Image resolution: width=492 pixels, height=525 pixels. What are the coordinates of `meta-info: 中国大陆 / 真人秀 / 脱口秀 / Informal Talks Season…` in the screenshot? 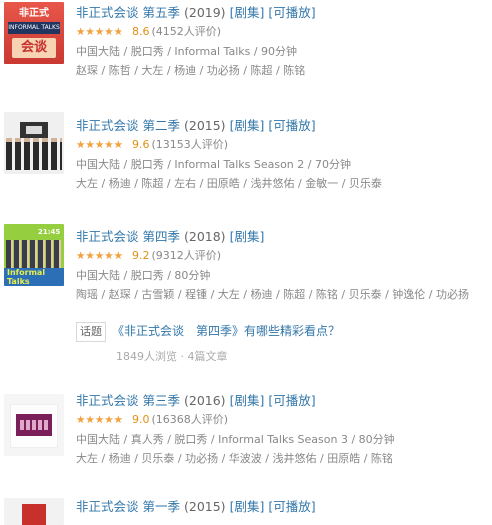 It's located at (235, 439).